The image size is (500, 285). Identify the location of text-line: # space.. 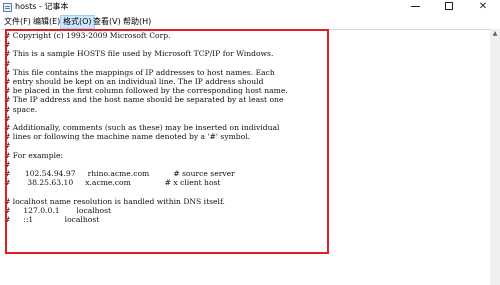
(21, 109).